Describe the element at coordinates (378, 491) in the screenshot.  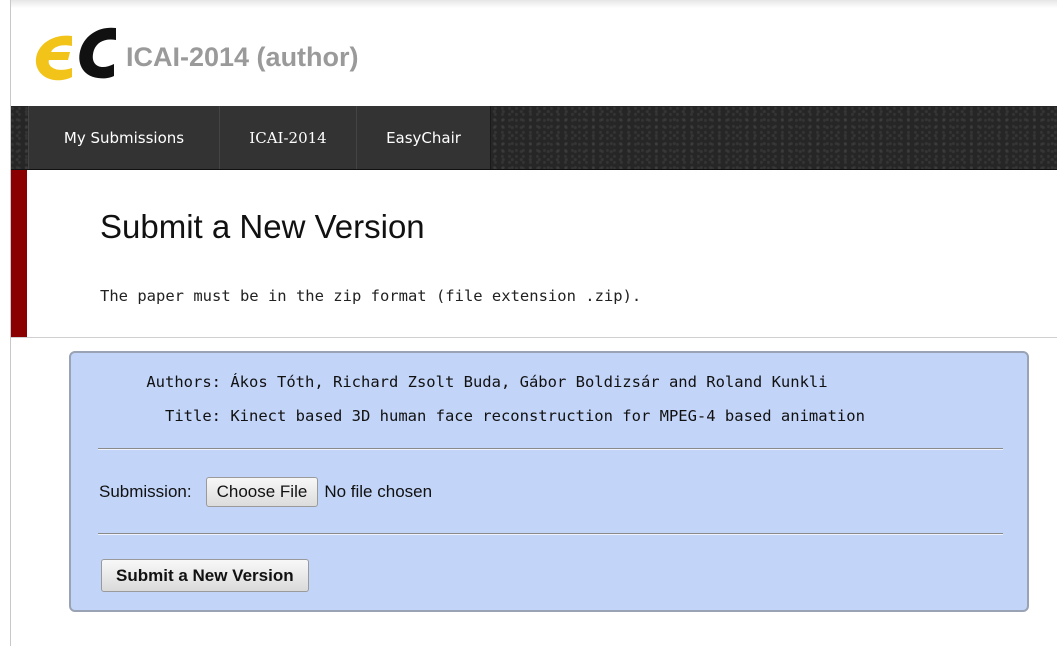
I see `file-status: No file chosen` at that location.